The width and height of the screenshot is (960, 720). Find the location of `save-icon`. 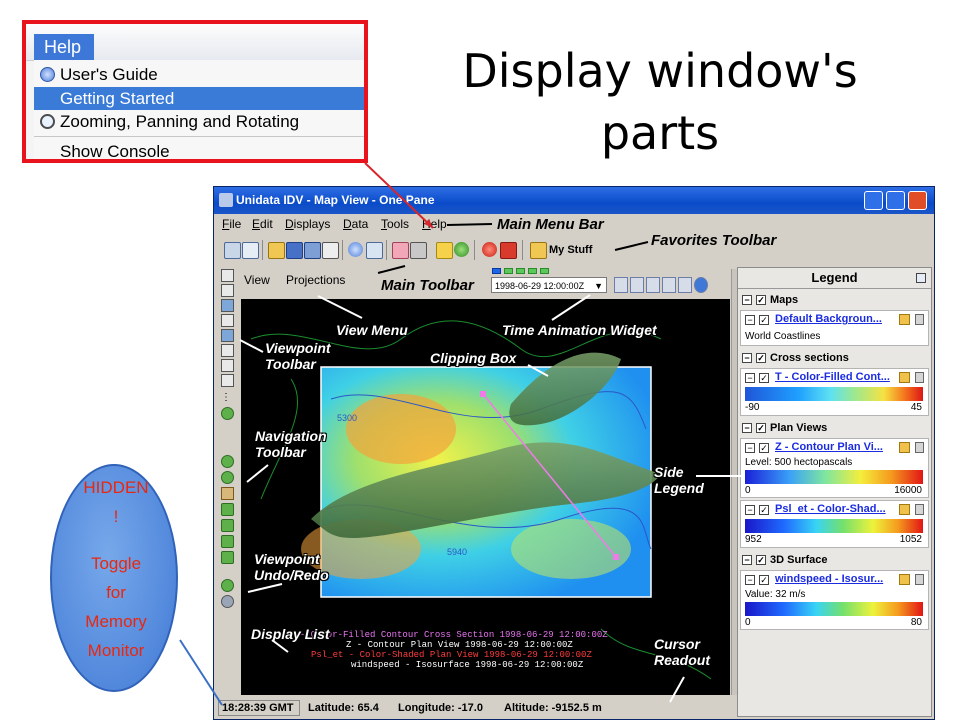

save-icon is located at coordinates (294, 250).